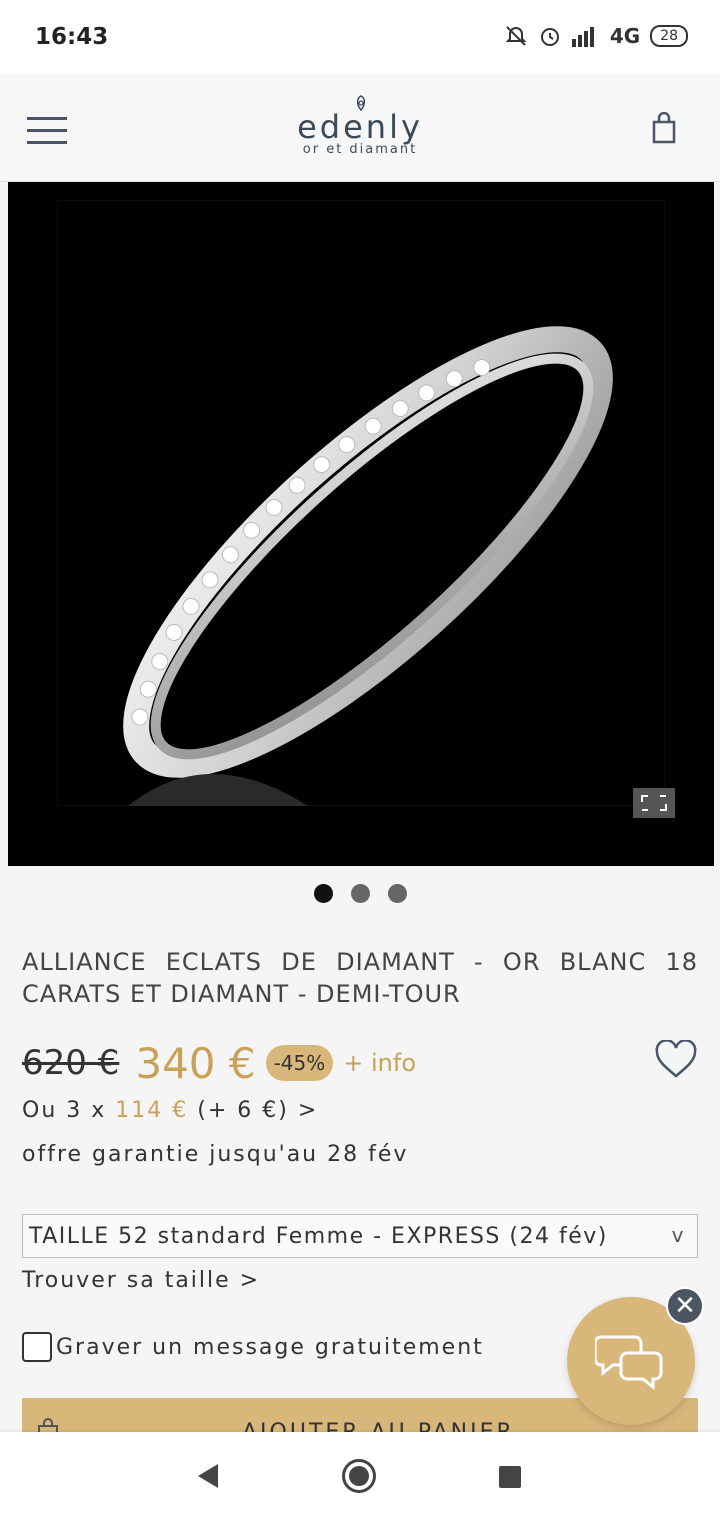 Image resolution: width=720 pixels, height=1520 pixels. Describe the element at coordinates (676, 1060) in the screenshot. I see `heart-icon` at that location.